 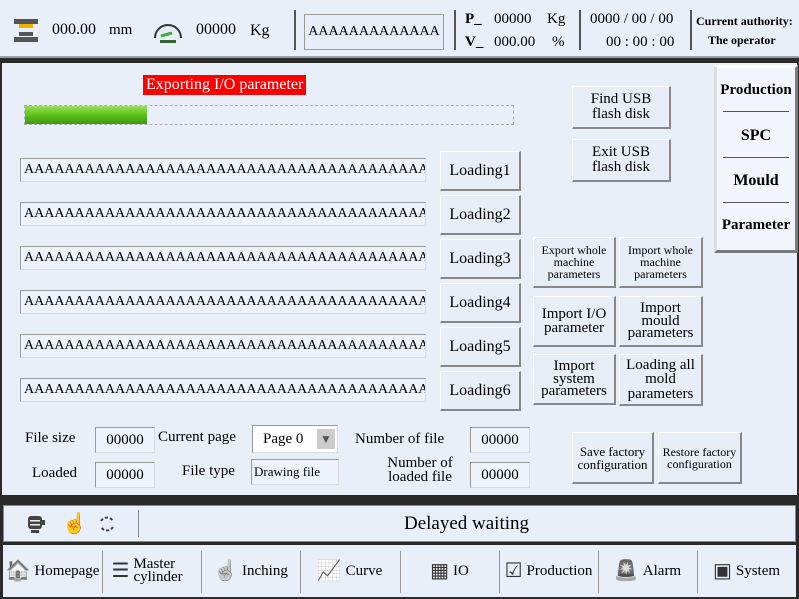 What do you see at coordinates (295, 472) in the screenshot?
I see `file-type-value: Drawing file` at bounding box center [295, 472].